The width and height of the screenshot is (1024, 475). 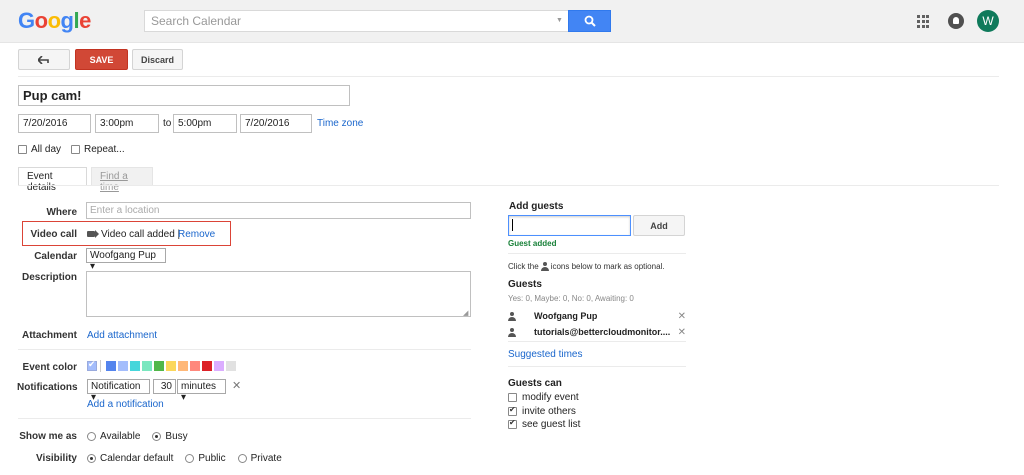 I want to click on radio-calendar-default: Calendar default, so click(x=130, y=458).